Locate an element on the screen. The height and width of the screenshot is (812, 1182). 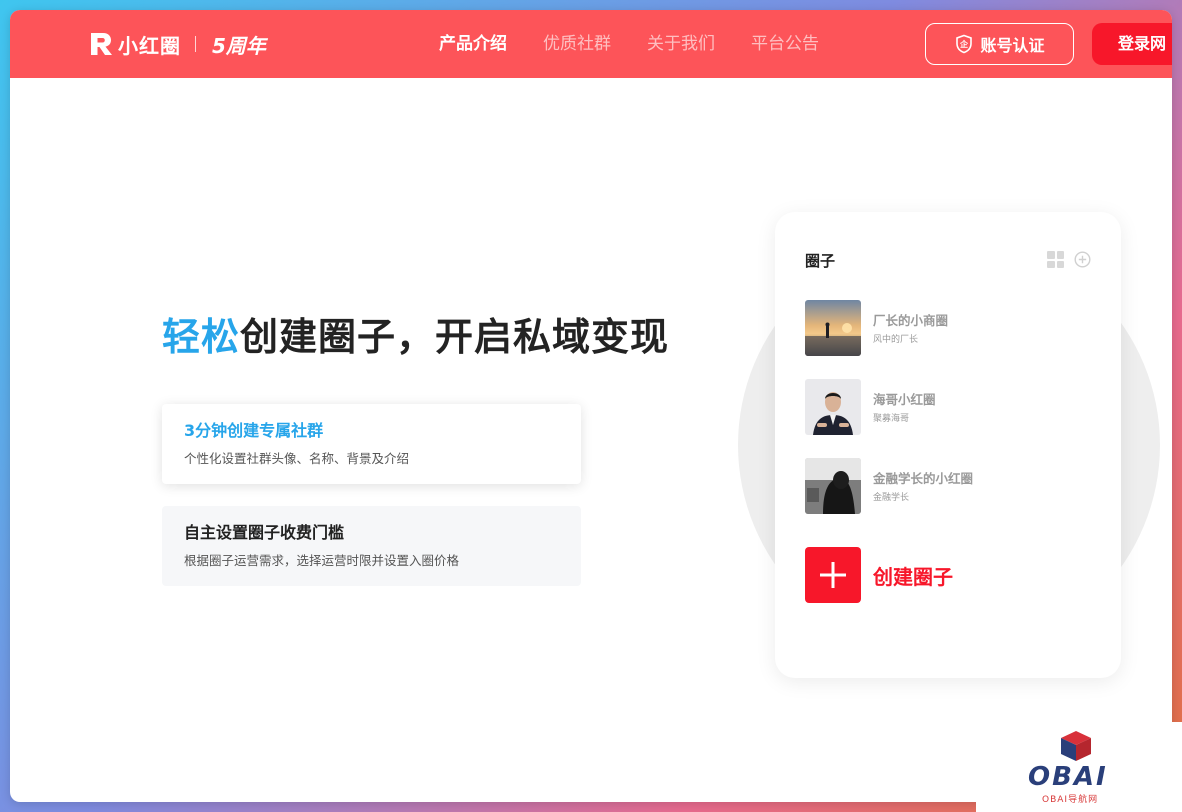
brand-name: 小红圈 is located at coordinates (149, 45).